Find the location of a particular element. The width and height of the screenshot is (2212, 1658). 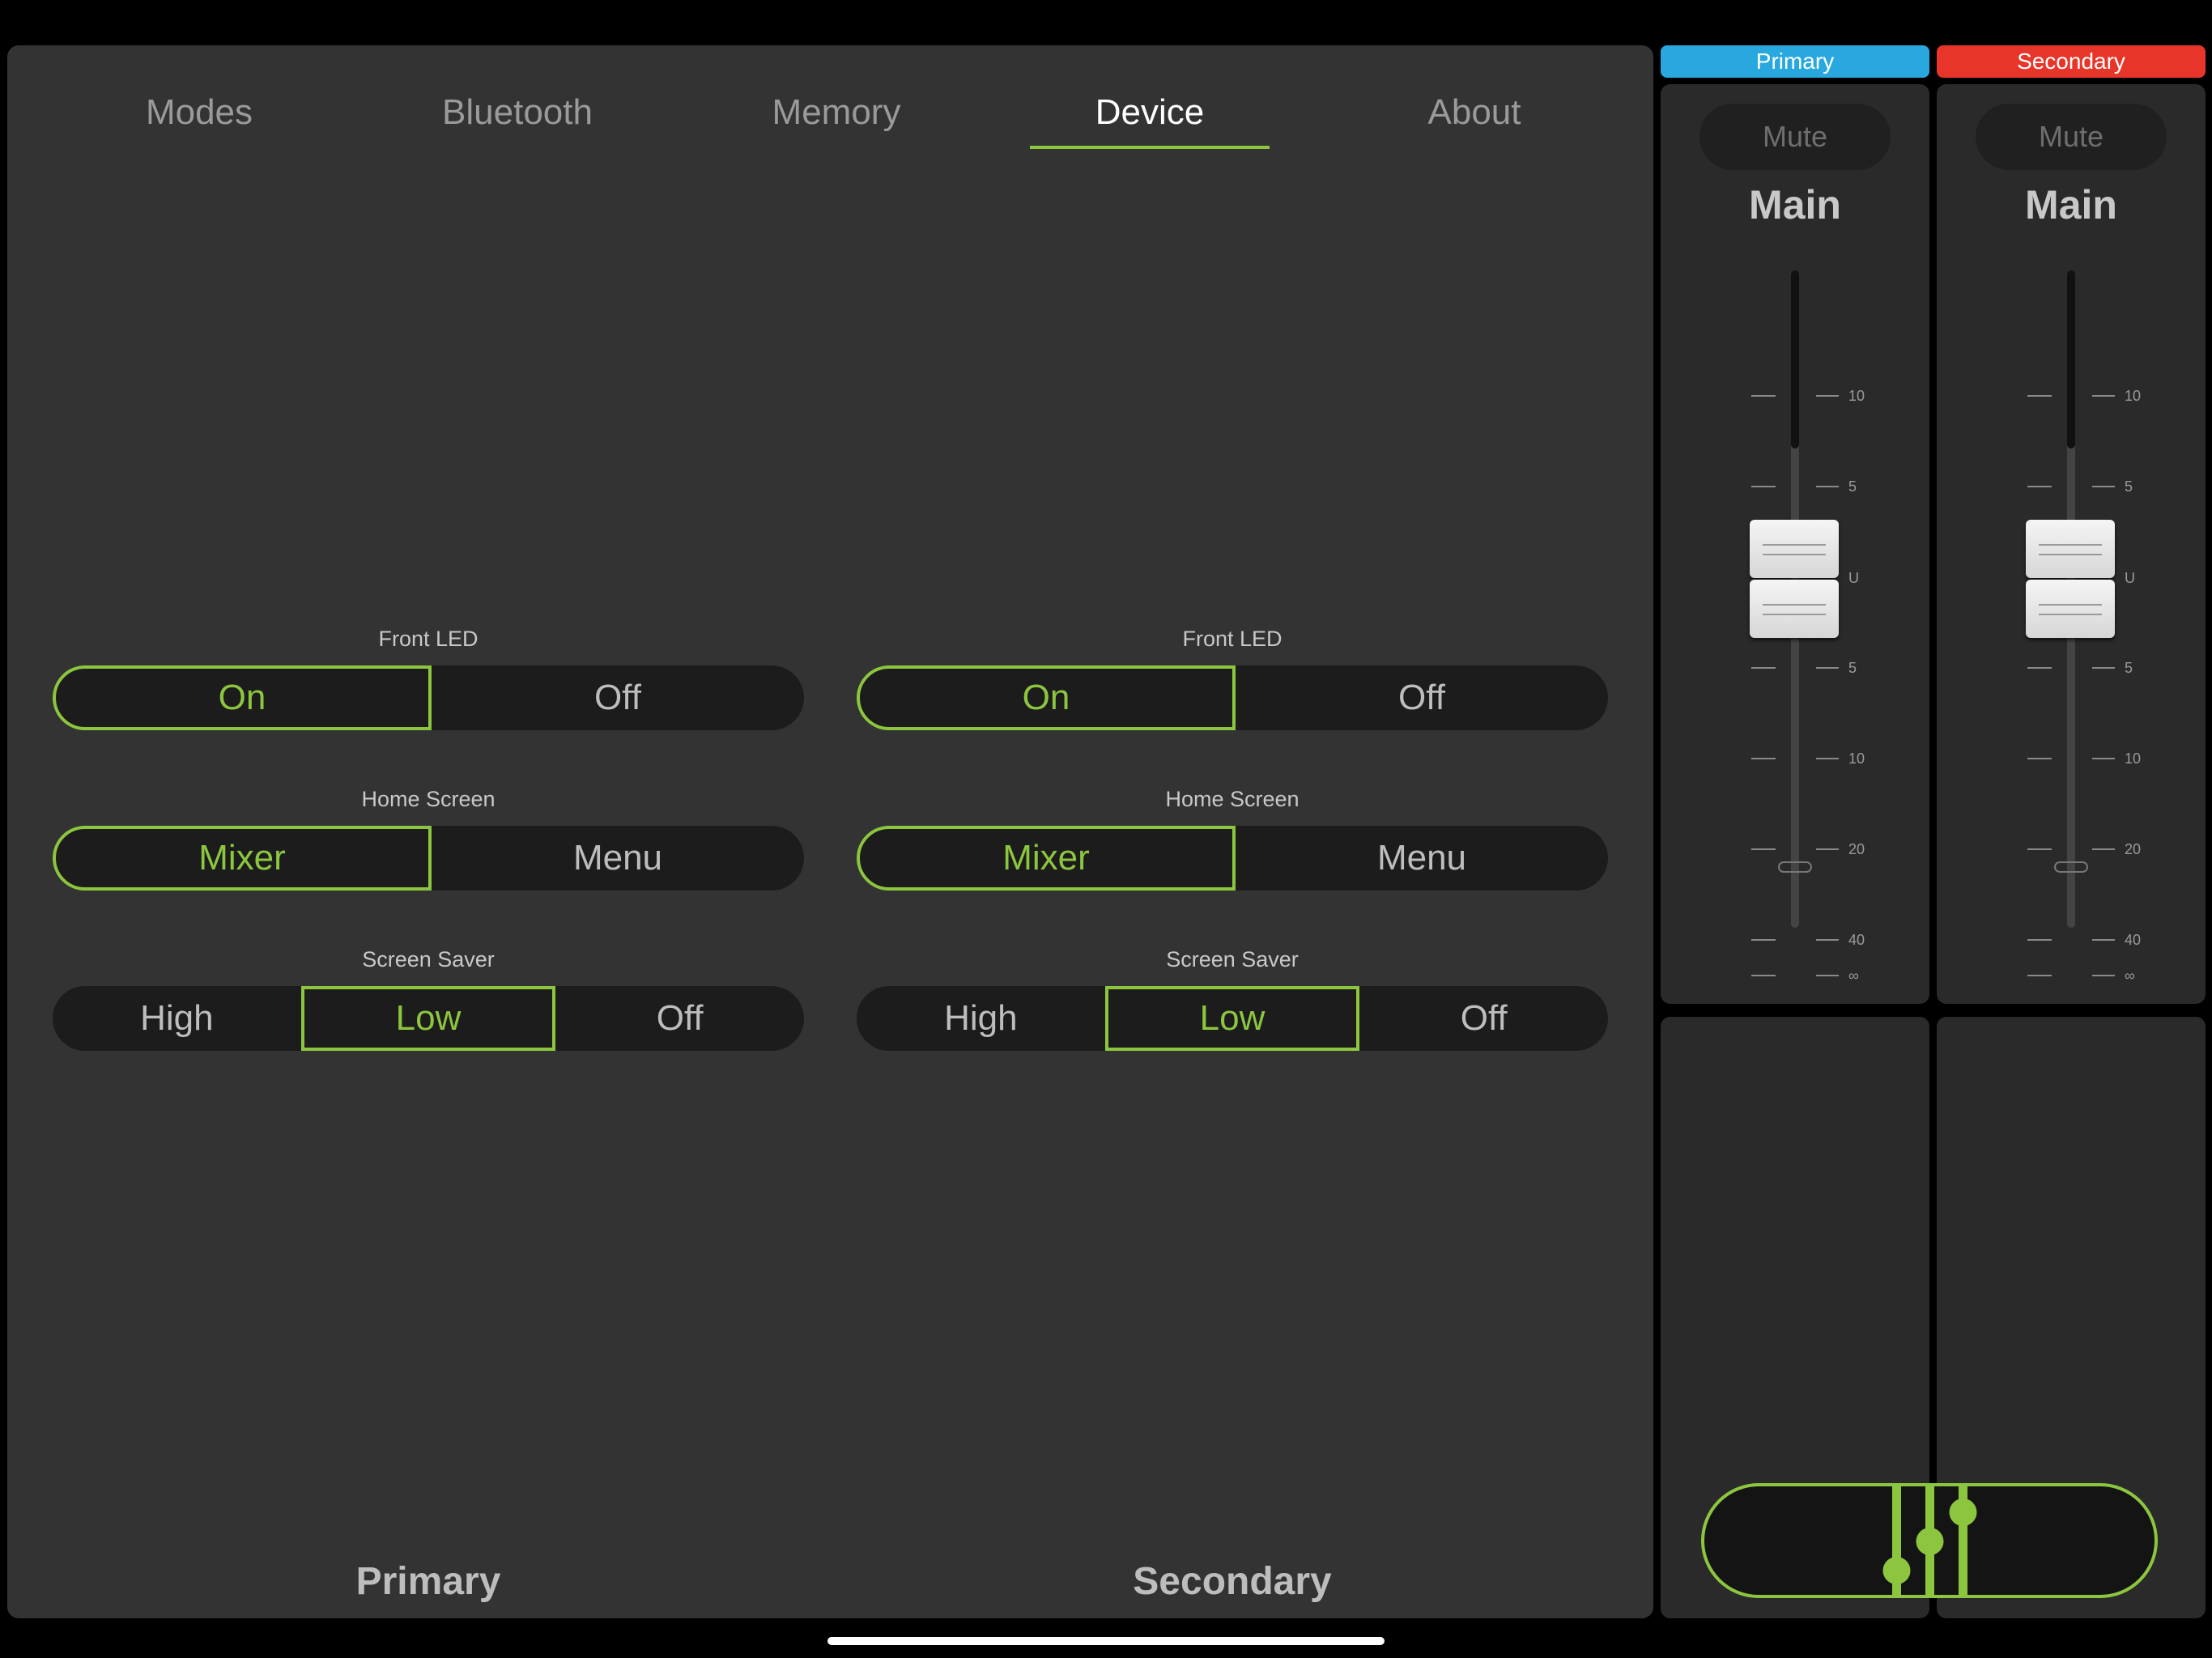

primary-channel-strip: Mute Main 10 5 U 5 10 20 40 ∞ is located at coordinates (1795, 544).